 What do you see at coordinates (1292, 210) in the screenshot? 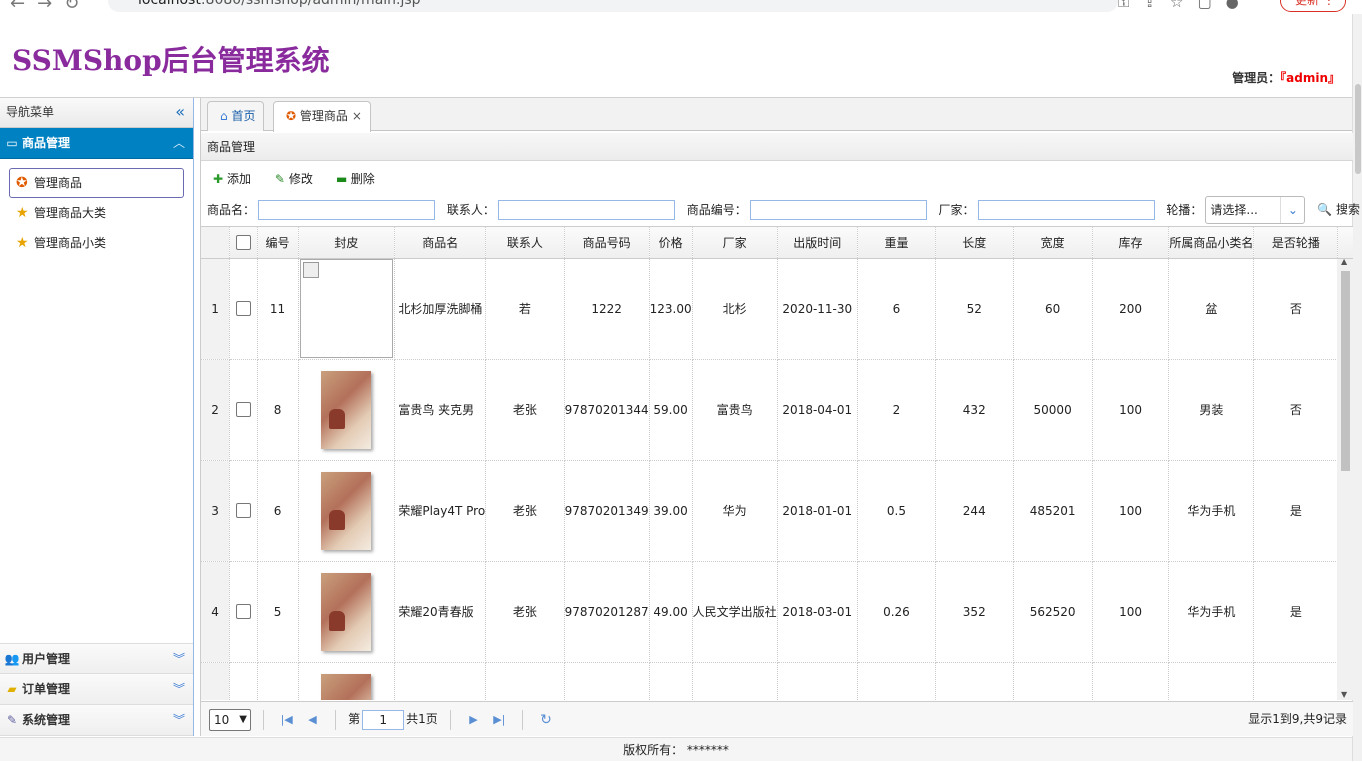
I see `chevron-down-icon: ⌄` at bounding box center [1292, 210].